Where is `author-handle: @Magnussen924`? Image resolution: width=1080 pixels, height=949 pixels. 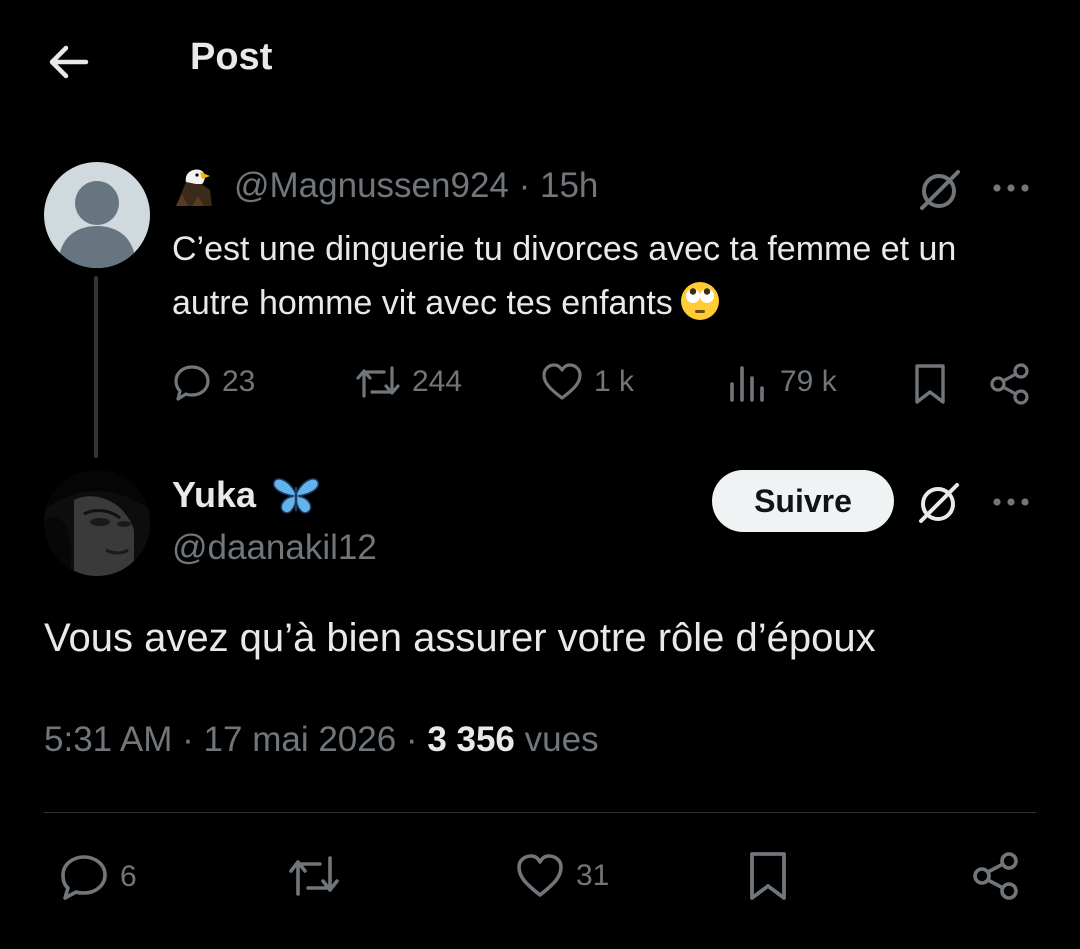
author-handle: @Magnussen924 is located at coordinates (371, 185).